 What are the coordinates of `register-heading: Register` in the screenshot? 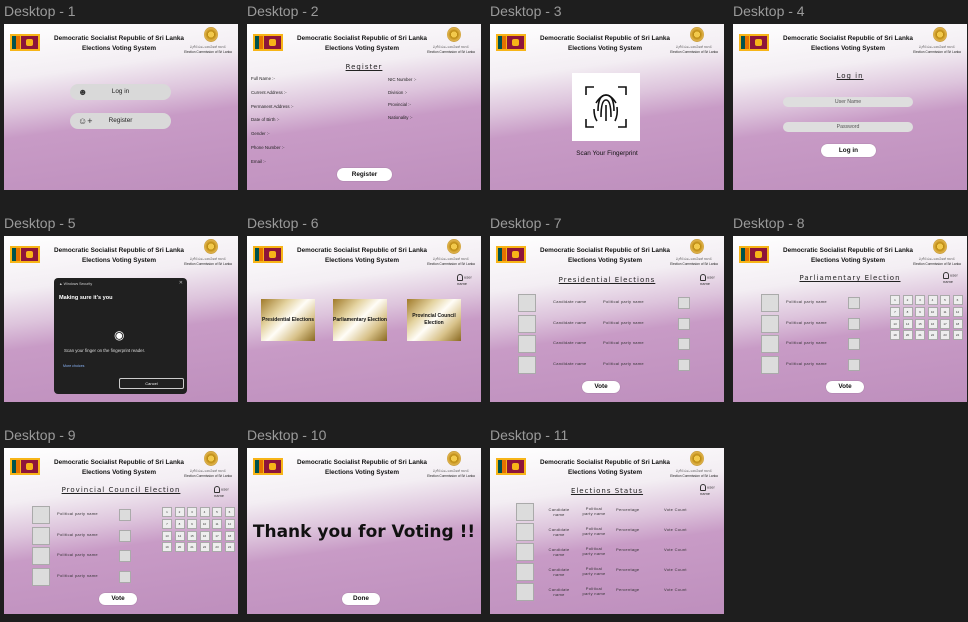 It's located at (364, 67).